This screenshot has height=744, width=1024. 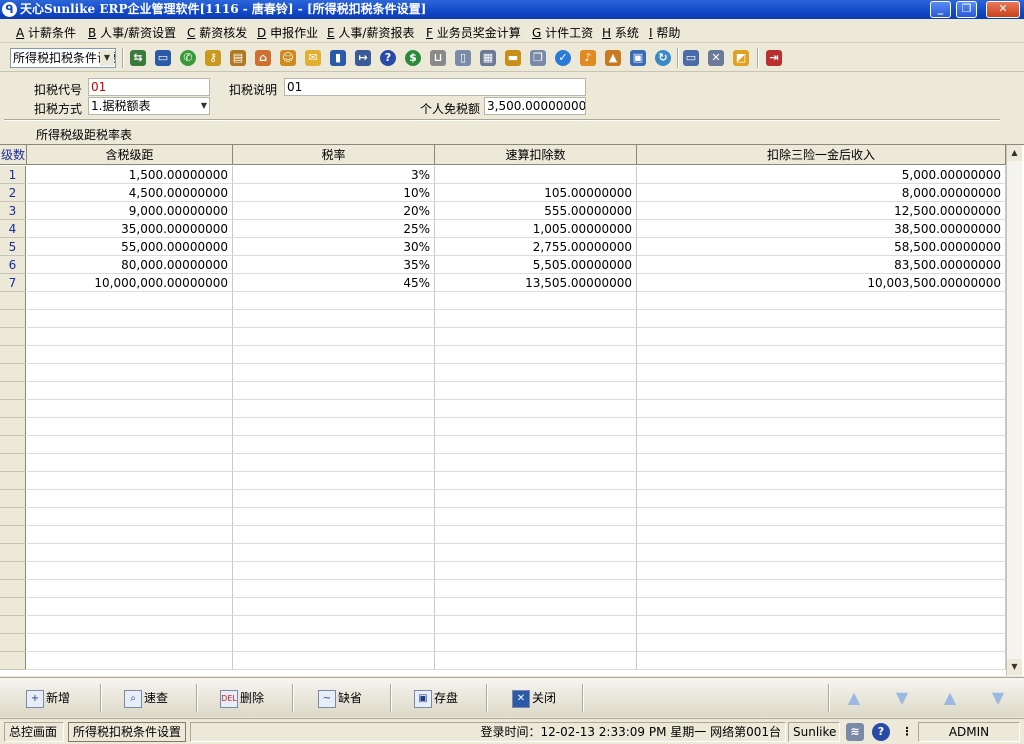 I want to click on dollar-icon: $, so click(x=413, y=58).